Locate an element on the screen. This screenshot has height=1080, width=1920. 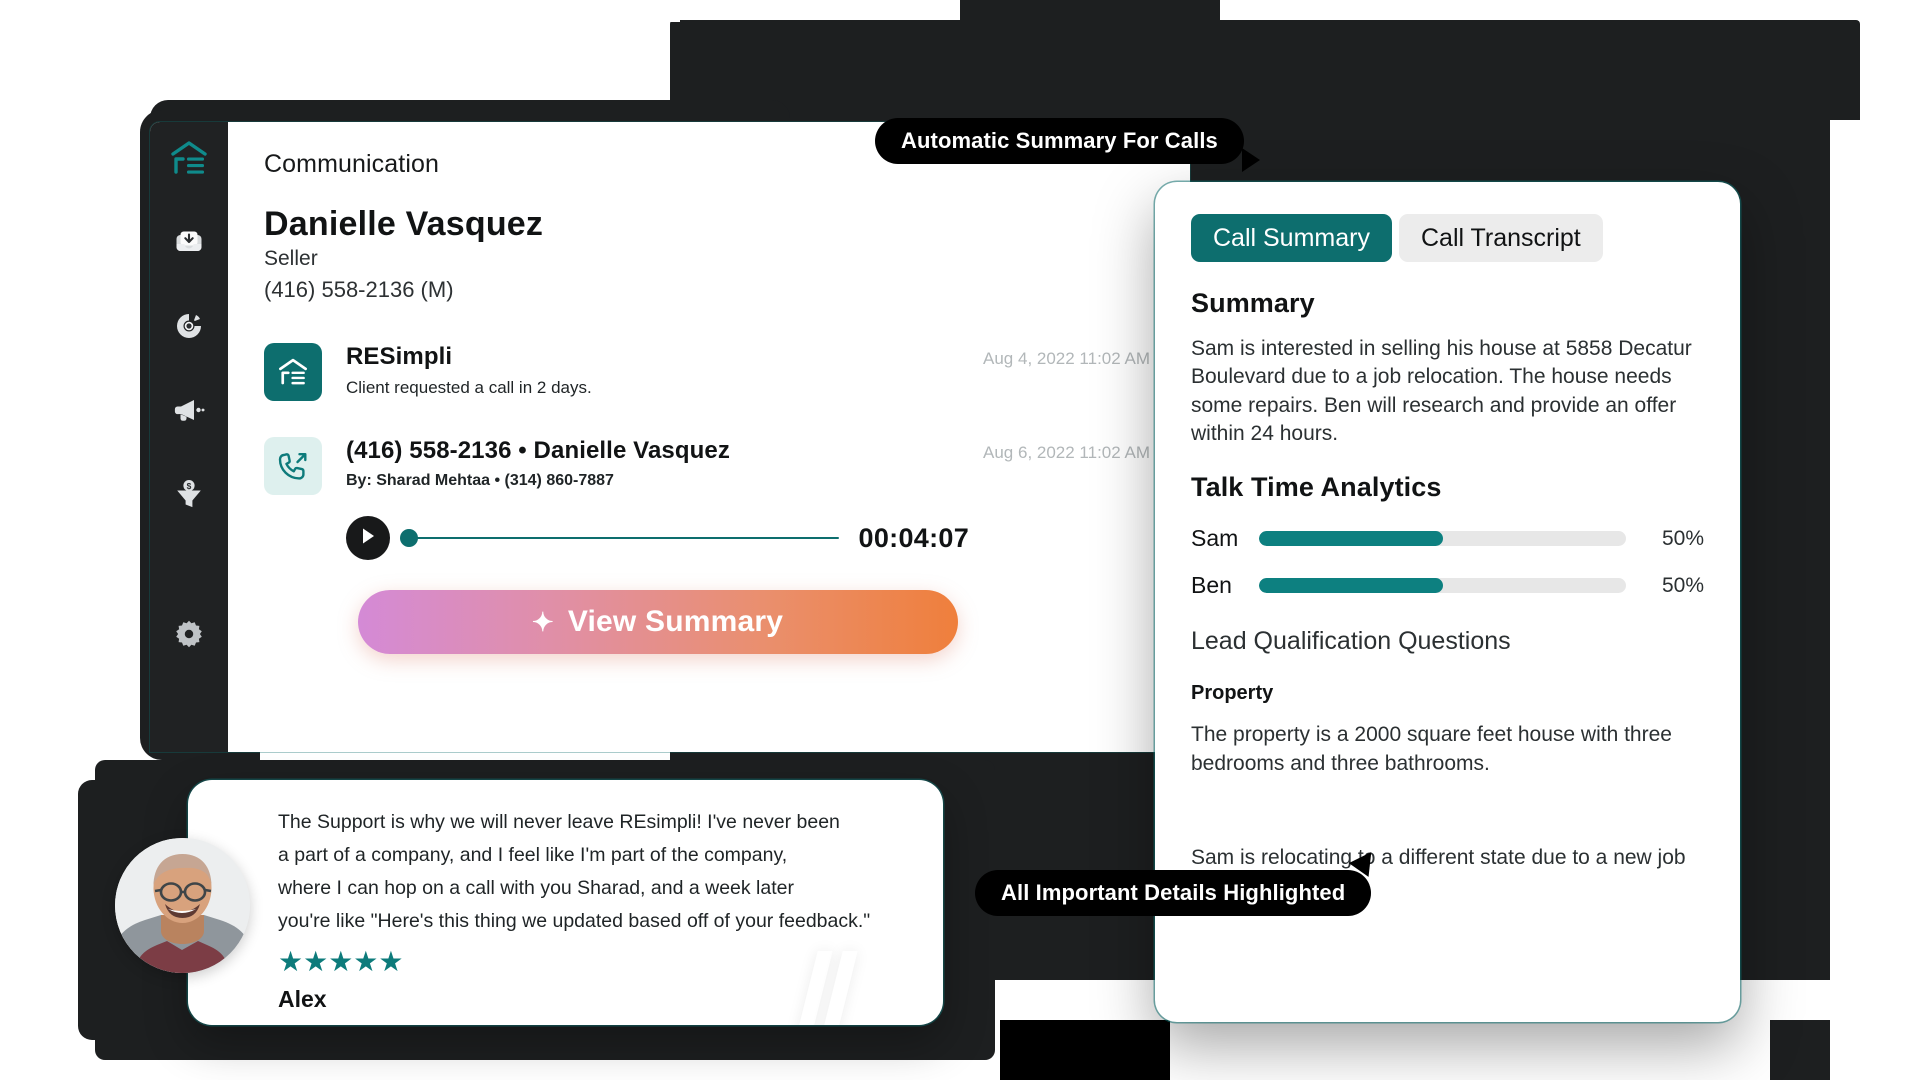
sidebar-item-logo is located at coordinates (189, 158).